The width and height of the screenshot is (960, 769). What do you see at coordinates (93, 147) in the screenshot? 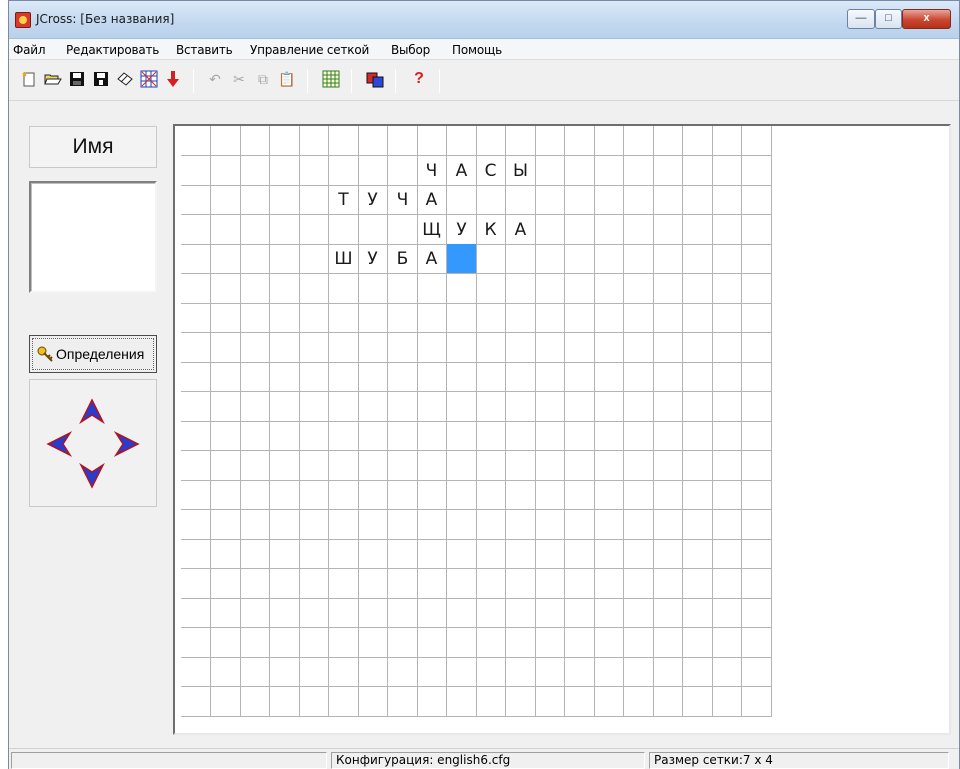
I see `name-button: Имя` at bounding box center [93, 147].